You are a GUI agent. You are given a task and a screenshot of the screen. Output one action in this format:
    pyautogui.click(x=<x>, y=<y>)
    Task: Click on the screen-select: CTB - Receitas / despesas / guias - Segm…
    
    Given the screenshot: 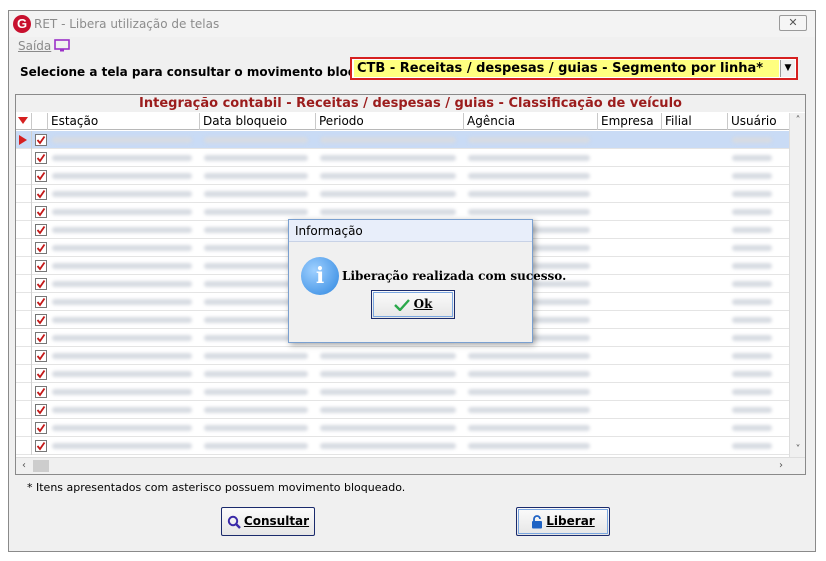 What is the action you would take?
    pyautogui.click(x=574, y=68)
    